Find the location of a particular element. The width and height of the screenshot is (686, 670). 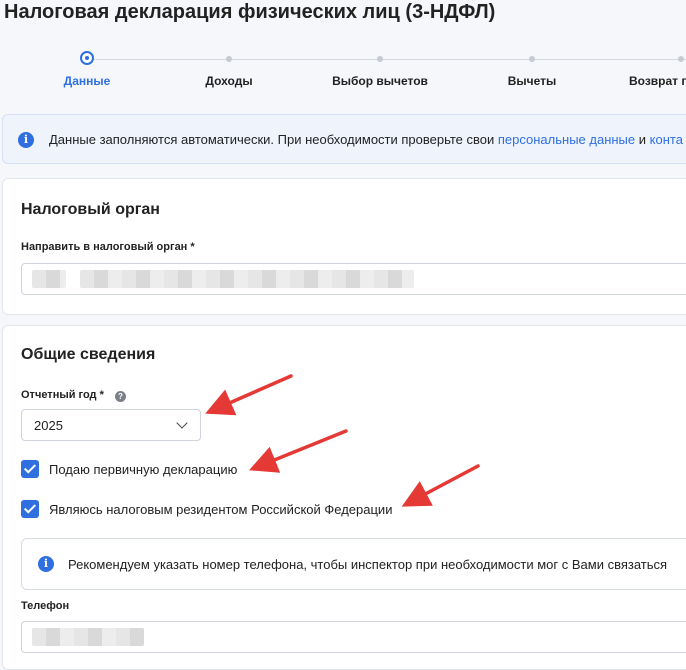

step-data: Данные is located at coordinates (87, 81).